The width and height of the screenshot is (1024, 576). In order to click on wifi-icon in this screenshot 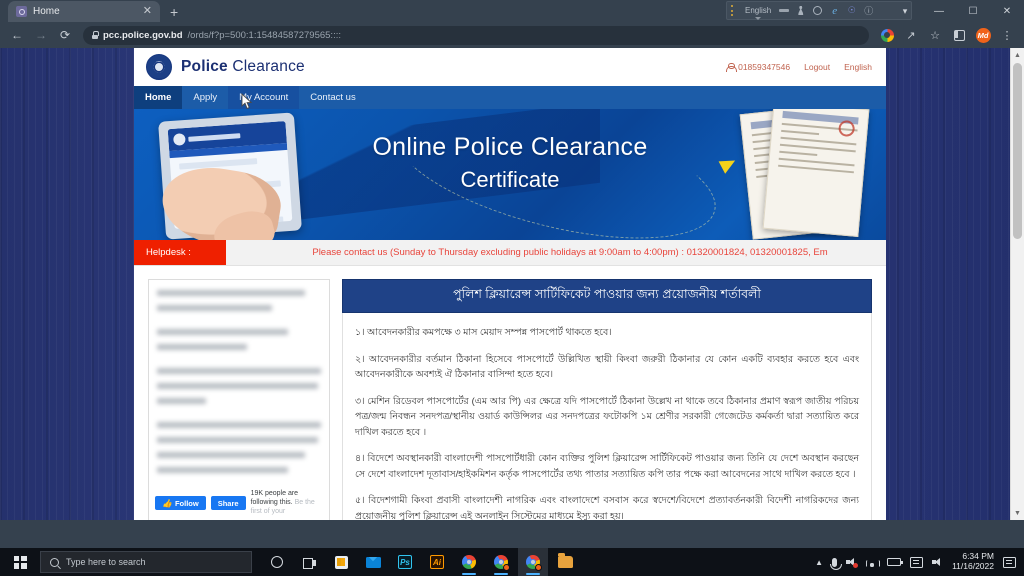, I will do `click(872, 562)`.